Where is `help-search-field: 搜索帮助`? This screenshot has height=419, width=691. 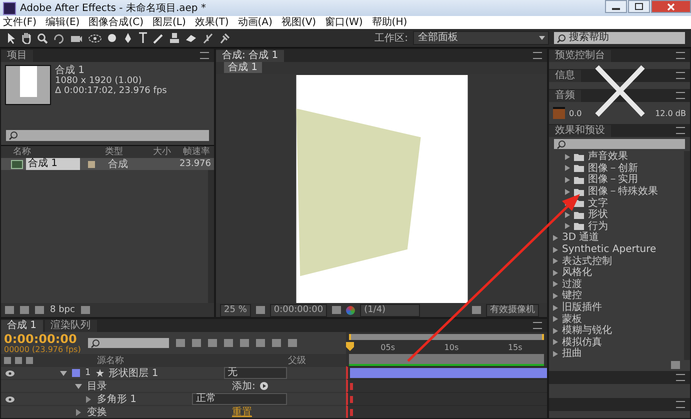
help-search-field: 搜索帮助 is located at coordinates (619, 38).